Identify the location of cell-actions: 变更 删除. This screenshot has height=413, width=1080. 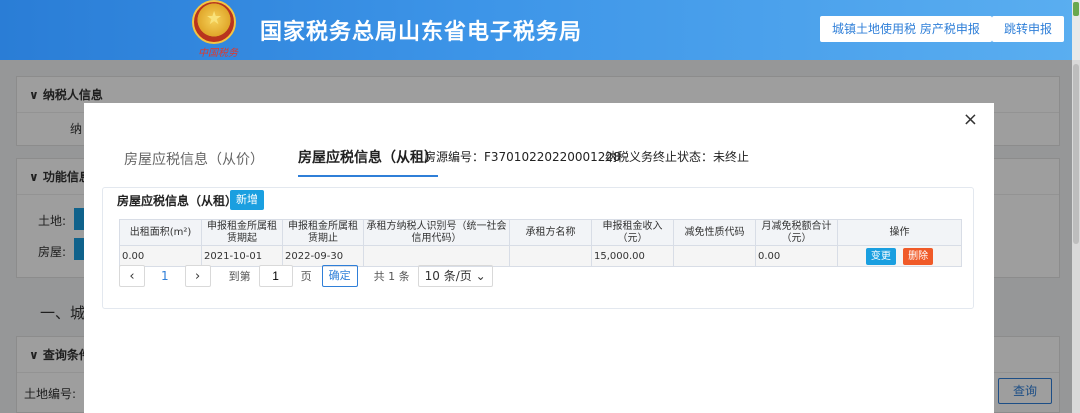
(899, 256).